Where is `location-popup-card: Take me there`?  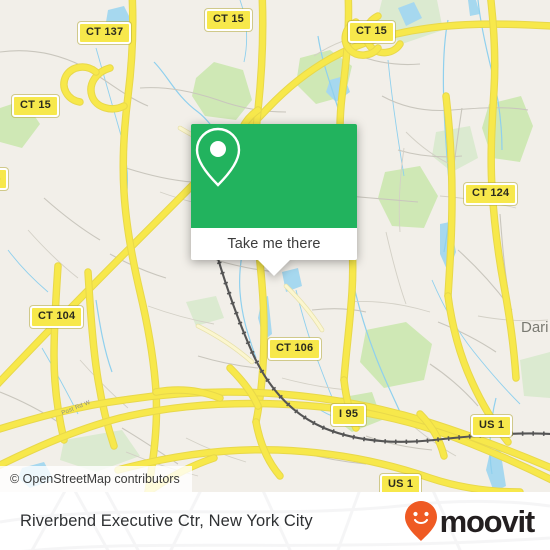
location-popup-card: Take me there is located at coordinates (274, 200).